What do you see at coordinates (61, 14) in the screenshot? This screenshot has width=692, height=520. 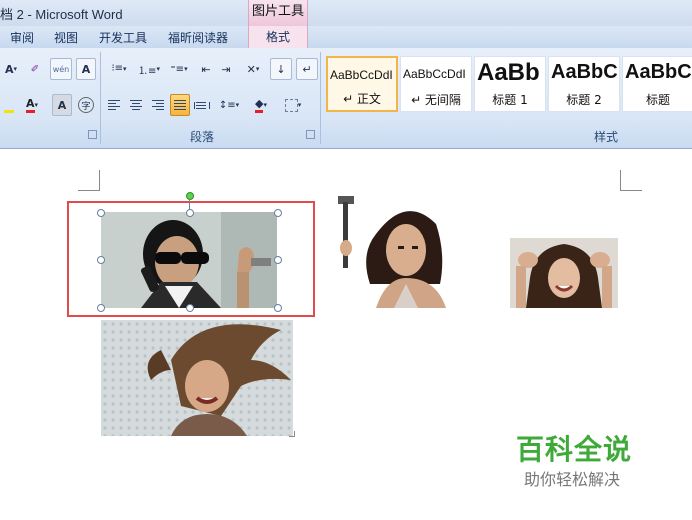 I see `window-title: 档 2 - Microsoft Word` at bounding box center [61, 14].